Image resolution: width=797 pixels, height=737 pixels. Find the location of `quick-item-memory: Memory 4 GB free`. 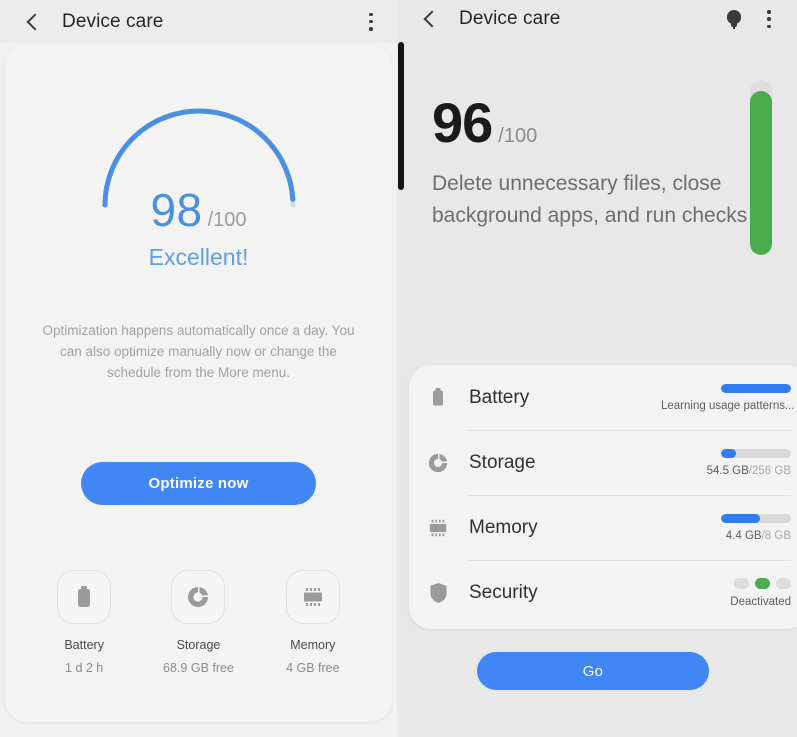

quick-item-memory: Memory 4 GB free is located at coordinates (313, 622).